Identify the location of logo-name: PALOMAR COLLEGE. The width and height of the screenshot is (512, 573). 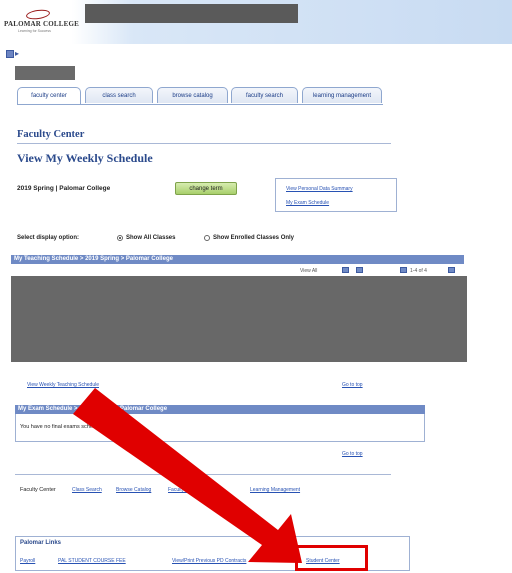
(42, 24).